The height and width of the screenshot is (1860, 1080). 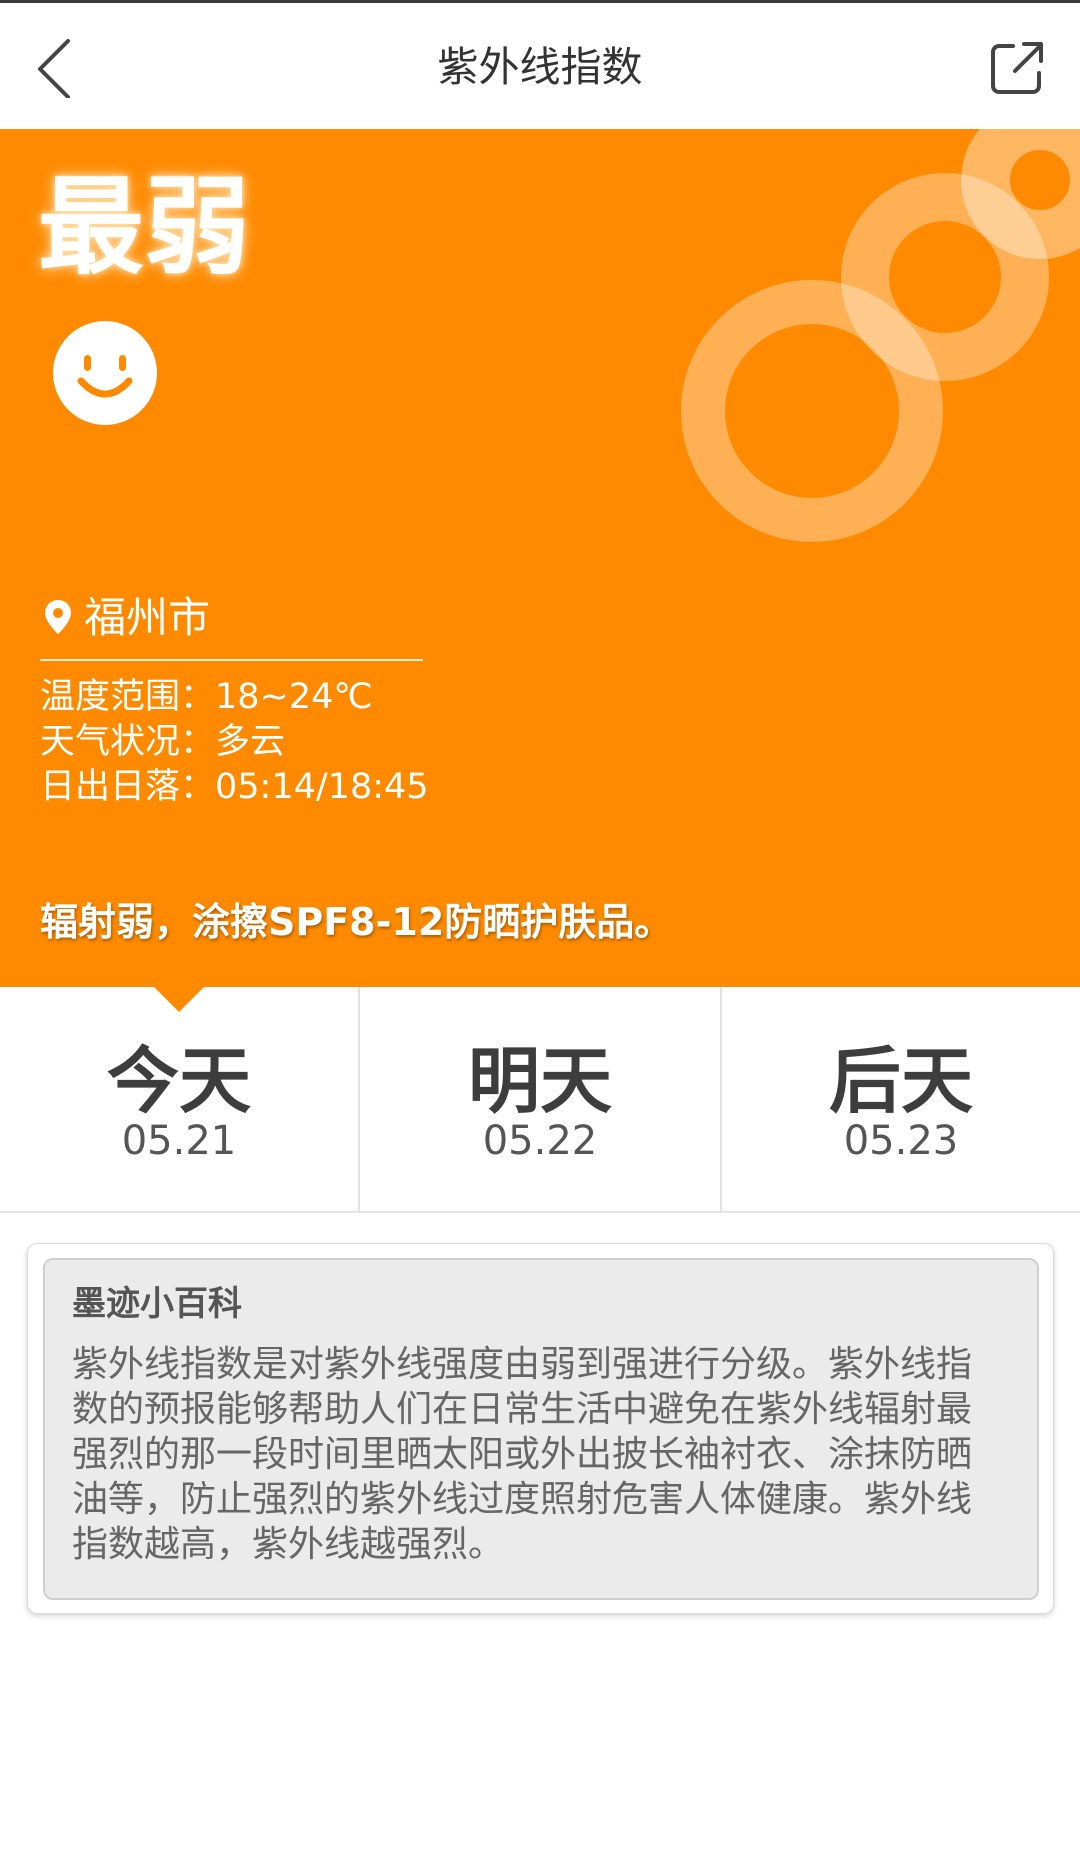 What do you see at coordinates (322, 787) in the screenshot?
I see `detail-value: 05:14/18:45` at bounding box center [322, 787].